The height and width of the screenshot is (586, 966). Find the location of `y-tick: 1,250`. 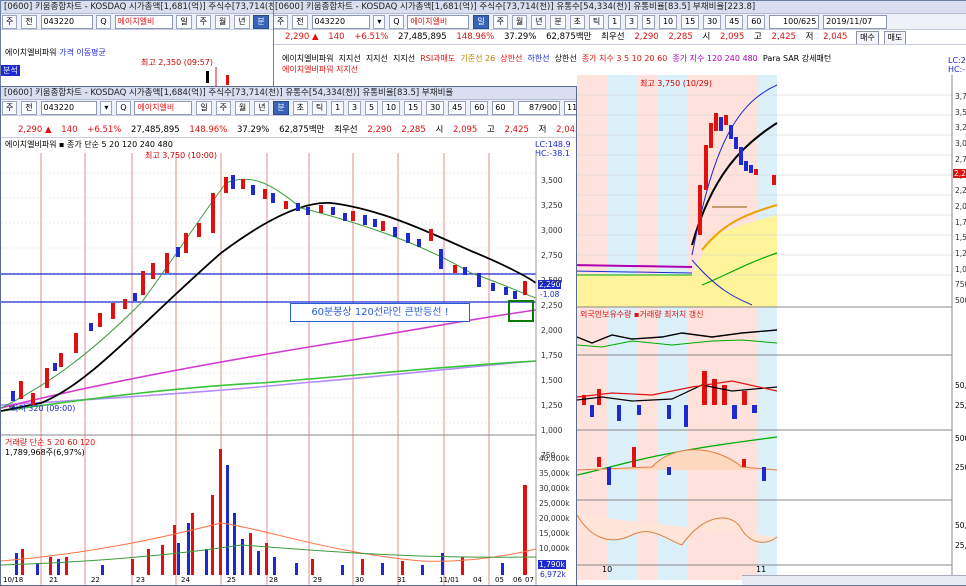

y-tick: 1,250 is located at coordinates (960, 254).